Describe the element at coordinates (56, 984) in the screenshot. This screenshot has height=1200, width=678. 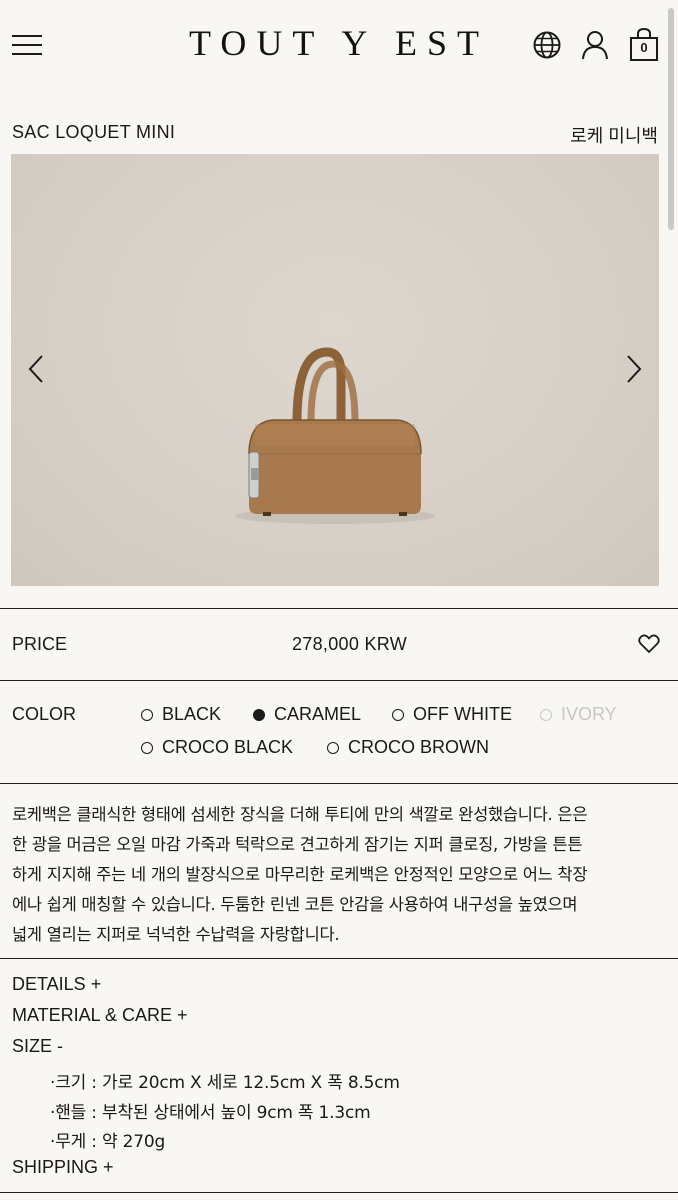
I see `details-accordion: DETAILS +` at that location.